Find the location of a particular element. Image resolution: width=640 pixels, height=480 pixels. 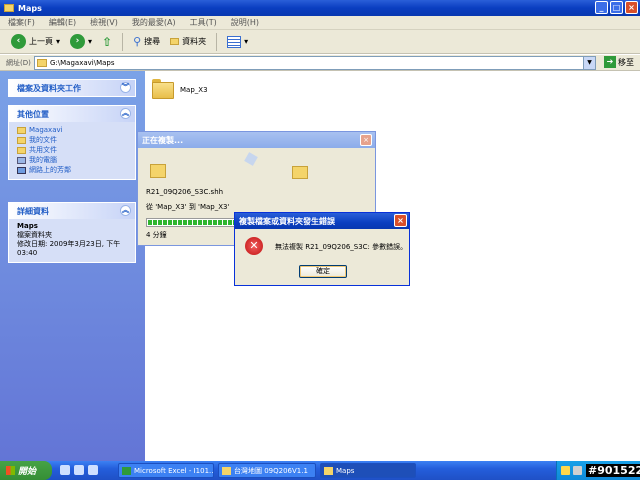

details-name: Maps is located at coordinates (27, 226).